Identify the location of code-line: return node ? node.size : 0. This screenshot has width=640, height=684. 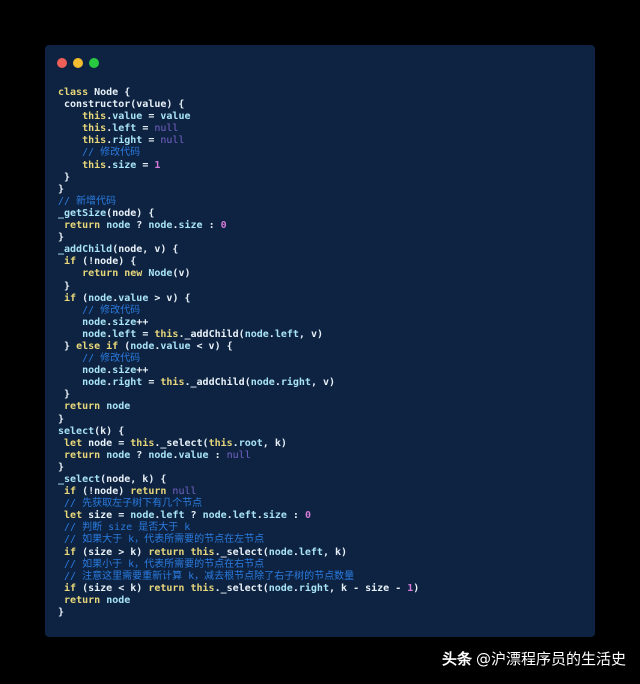
(238, 226).